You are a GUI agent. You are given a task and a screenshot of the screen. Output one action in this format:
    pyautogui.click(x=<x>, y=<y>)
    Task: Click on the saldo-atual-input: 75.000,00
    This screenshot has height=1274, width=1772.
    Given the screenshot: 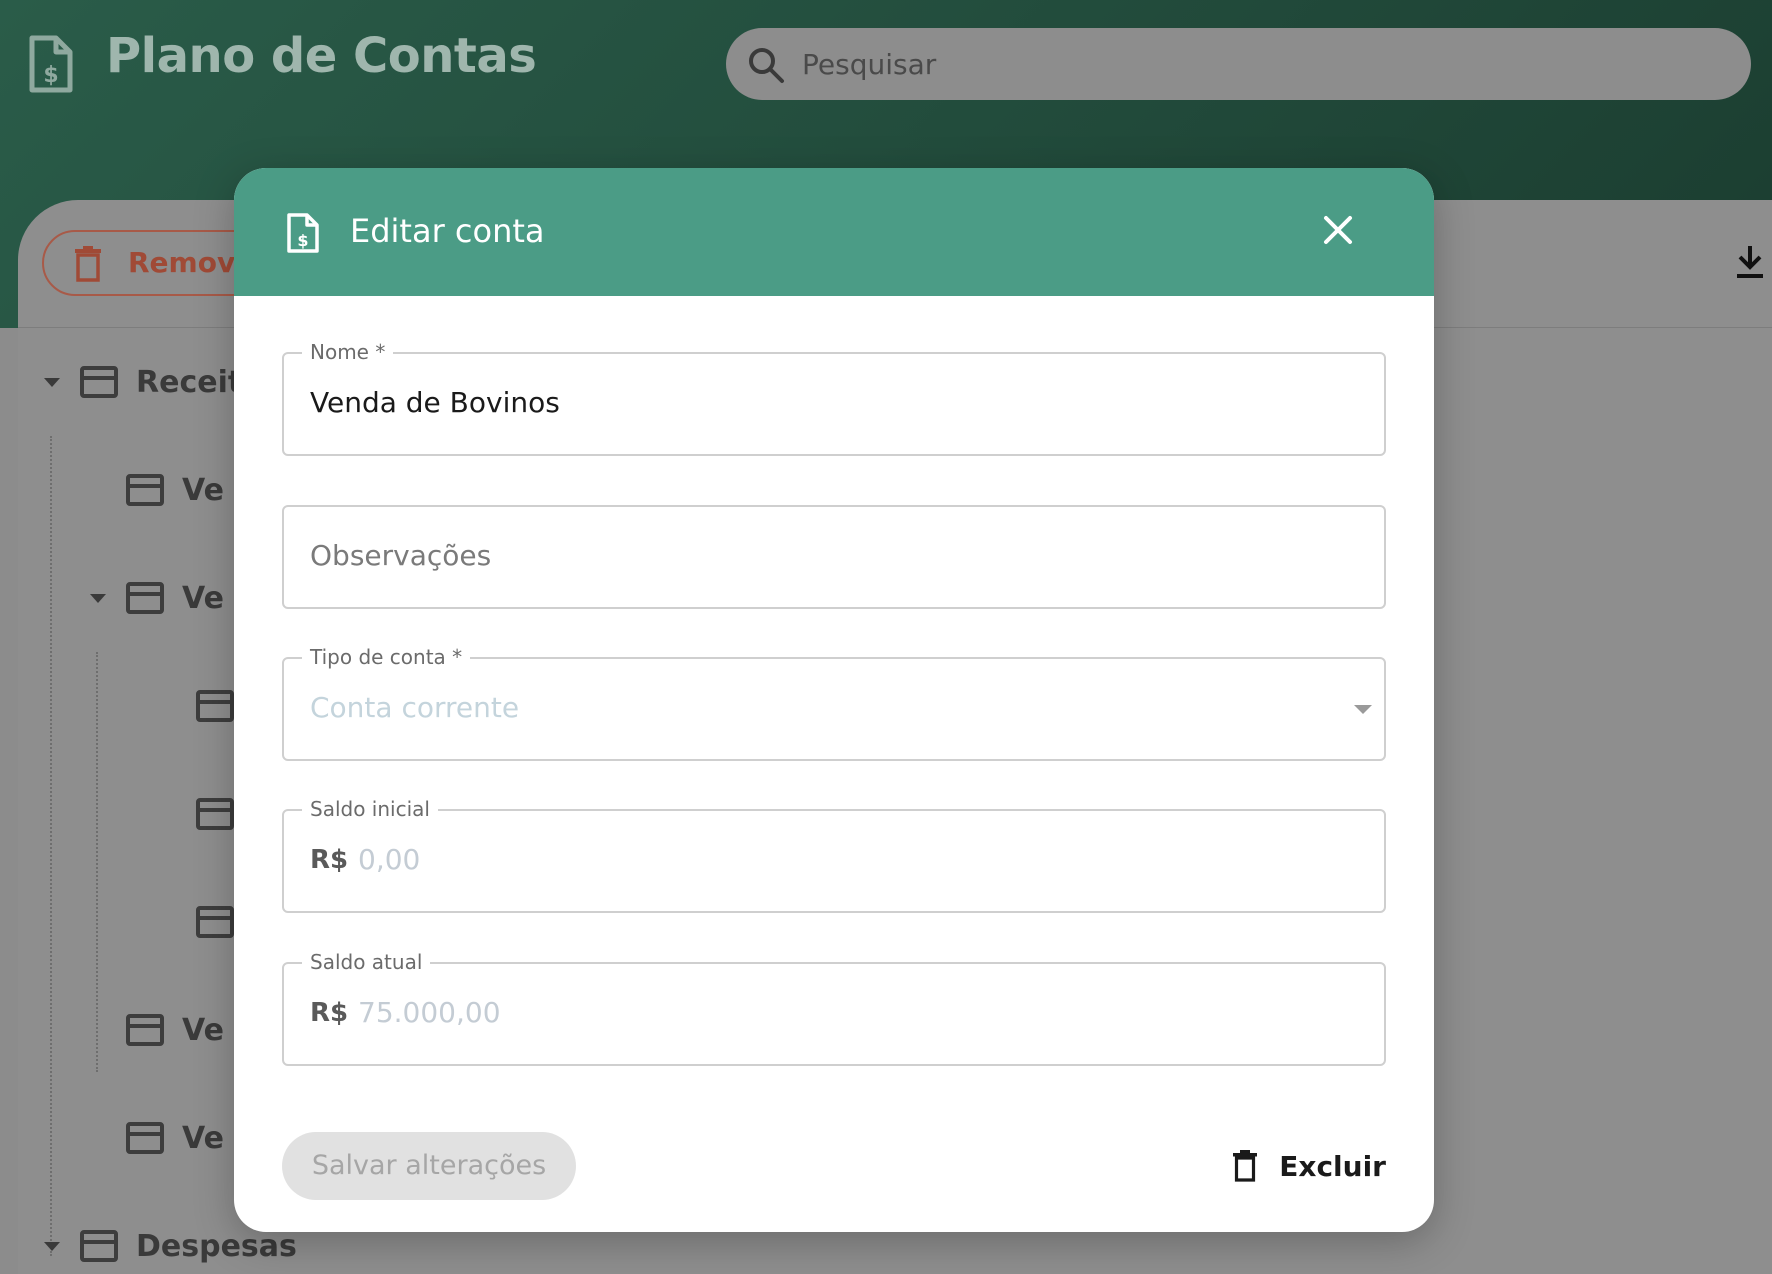 What is the action you would take?
    pyautogui.click(x=429, y=1012)
    